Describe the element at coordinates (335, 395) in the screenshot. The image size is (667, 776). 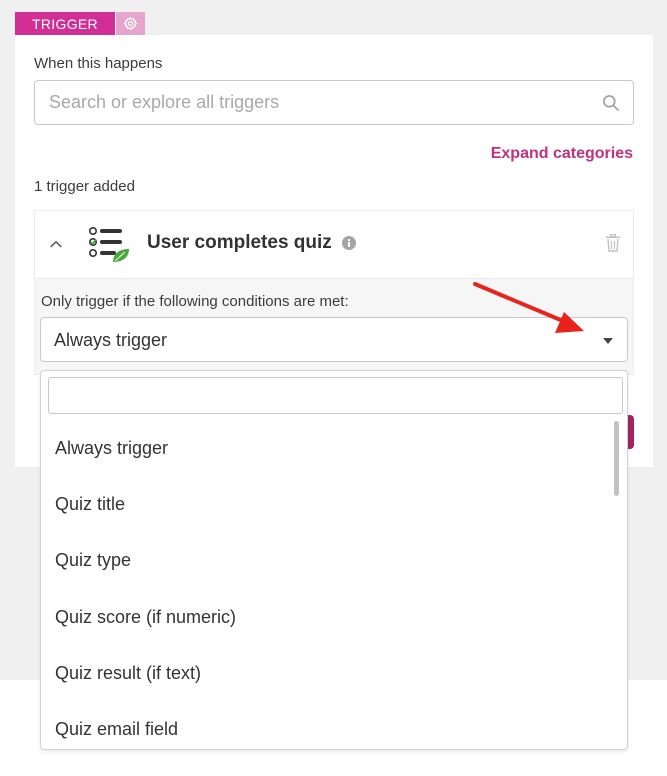
I see `dropdown-search-input` at that location.